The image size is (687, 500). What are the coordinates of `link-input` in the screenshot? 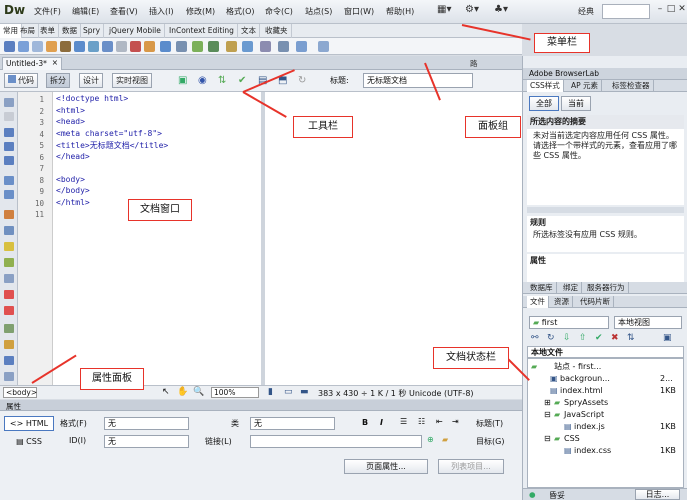 It's located at (336, 441).